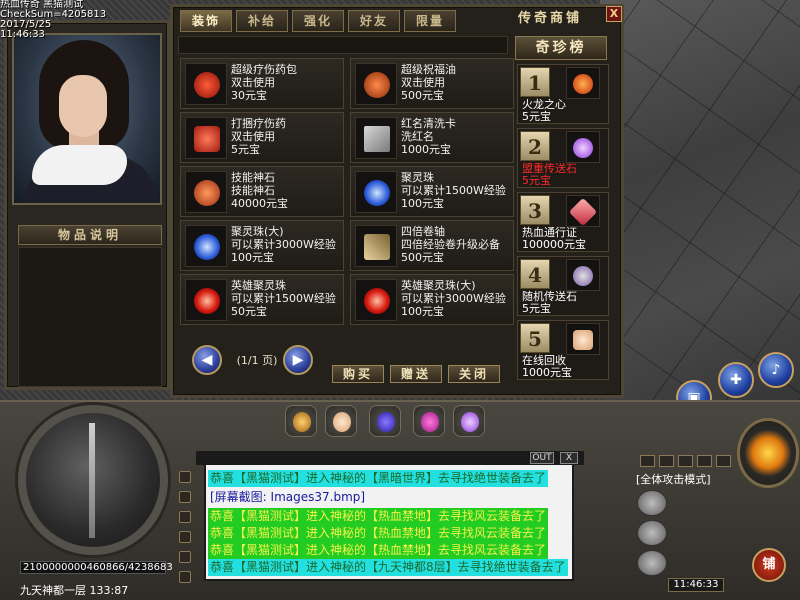  I want to click on hp-mp-orb, so click(93, 480).